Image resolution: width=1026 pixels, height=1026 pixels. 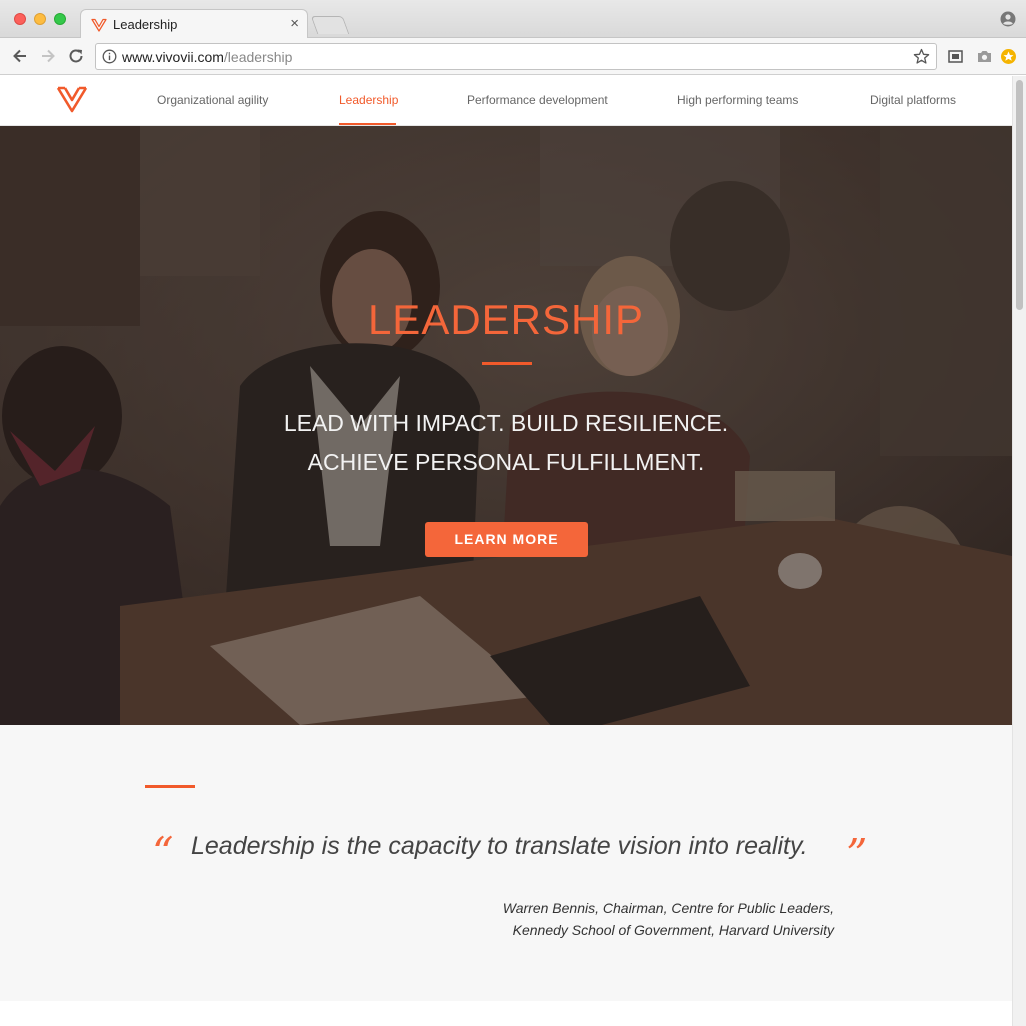 What do you see at coordinates (258, 57) in the screenshot?
I see `url-path: /leadership` at bounding box center [258, 57].